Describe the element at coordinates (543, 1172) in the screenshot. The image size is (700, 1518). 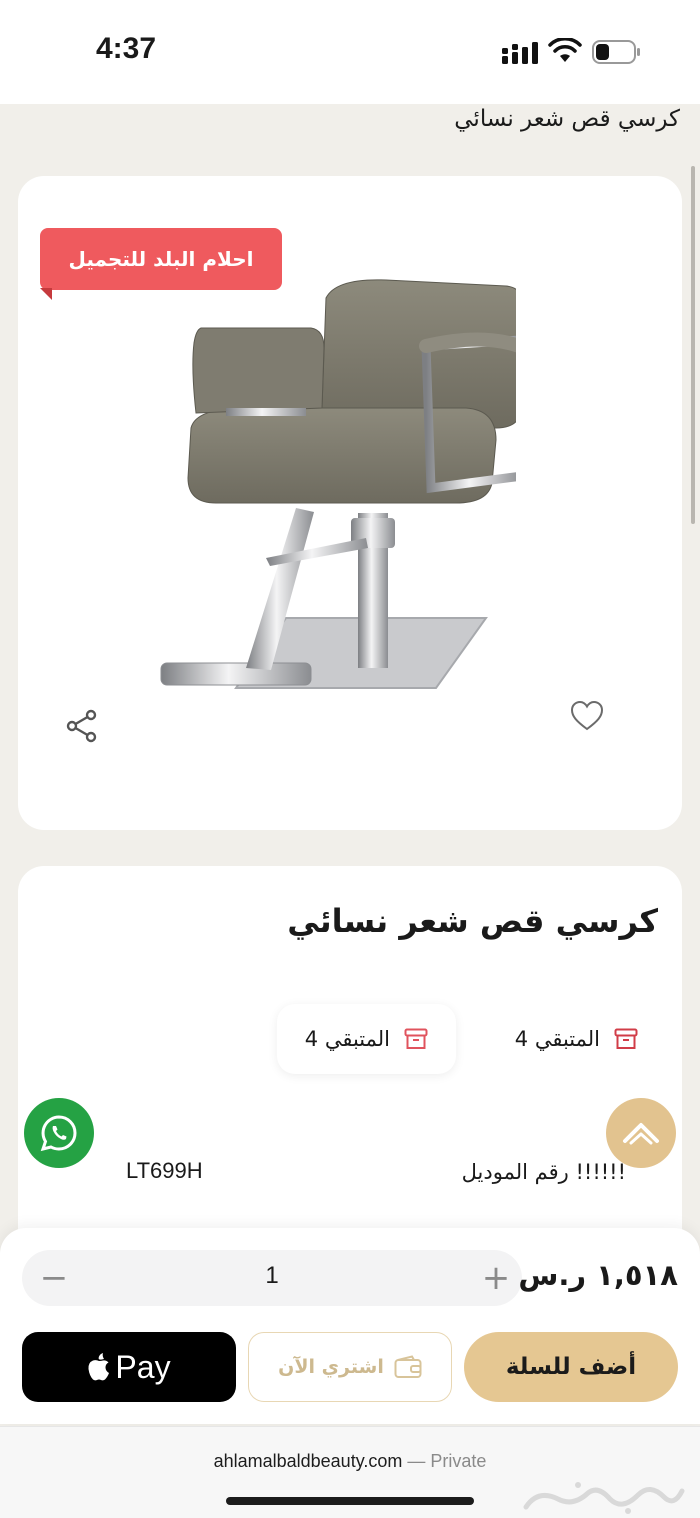
I see `model-label: !!!!!! رقم الموديل` at that location.